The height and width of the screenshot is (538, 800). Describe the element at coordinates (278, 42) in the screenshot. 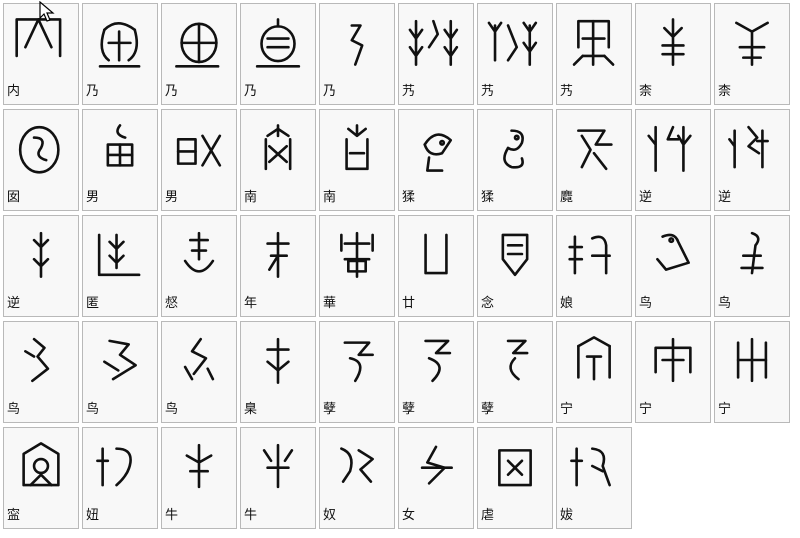

I see `oracle-bone-glyph-nai-3-icon` at that location.